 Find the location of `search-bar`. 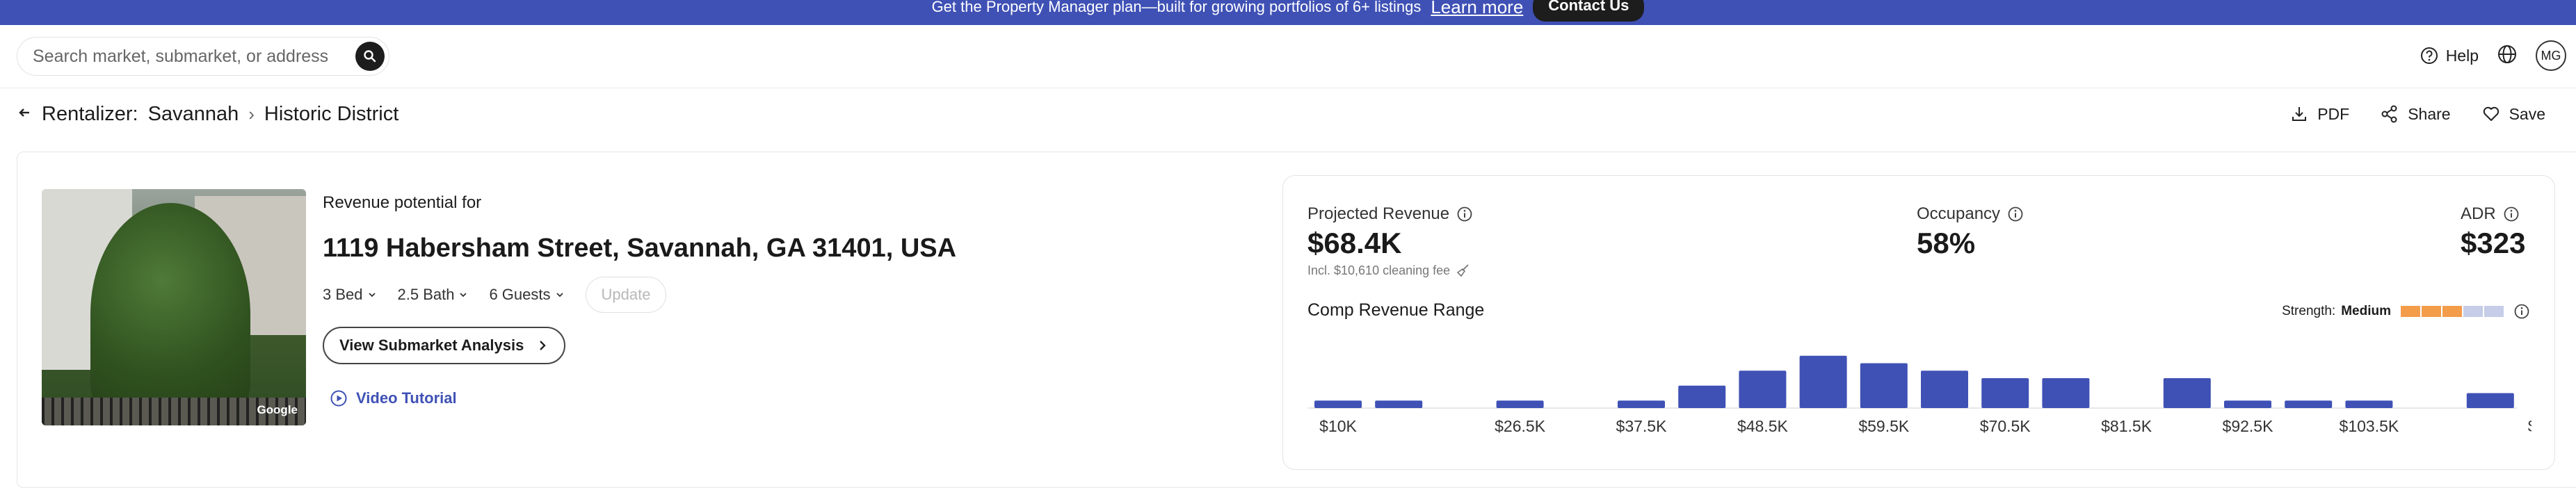

search-bar is located at coordinates (203, 57).